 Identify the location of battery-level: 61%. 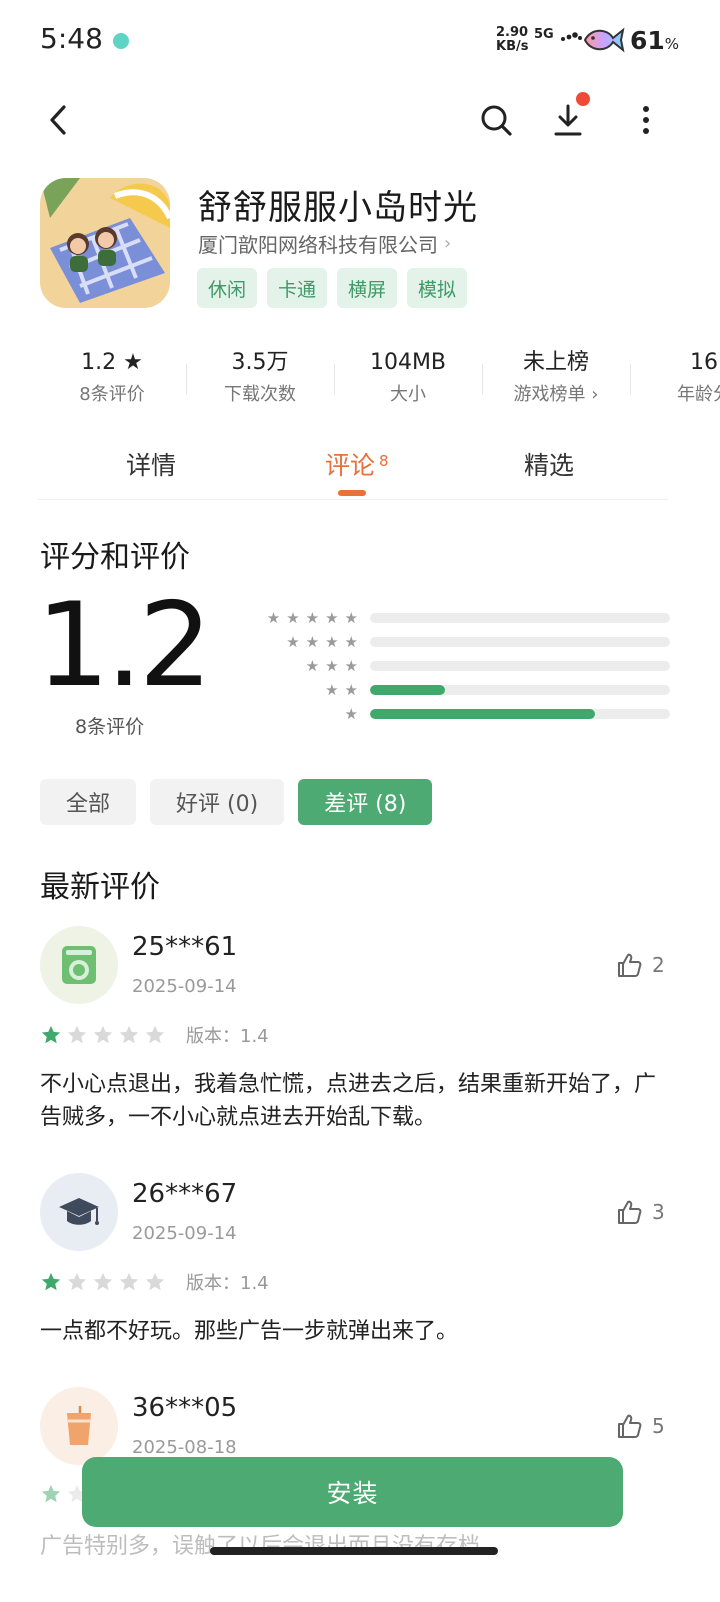
(654, 40).